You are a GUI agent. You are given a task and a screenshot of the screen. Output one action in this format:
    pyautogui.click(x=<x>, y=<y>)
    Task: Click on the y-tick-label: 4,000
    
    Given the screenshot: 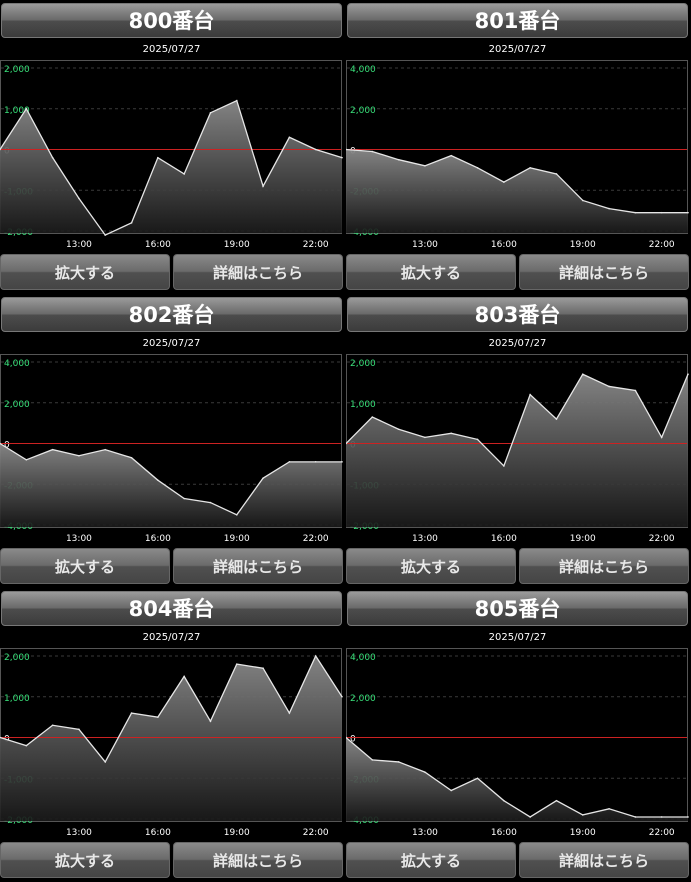 What is the action you would take?
    pyautogui.click(x=363, y=70)
    